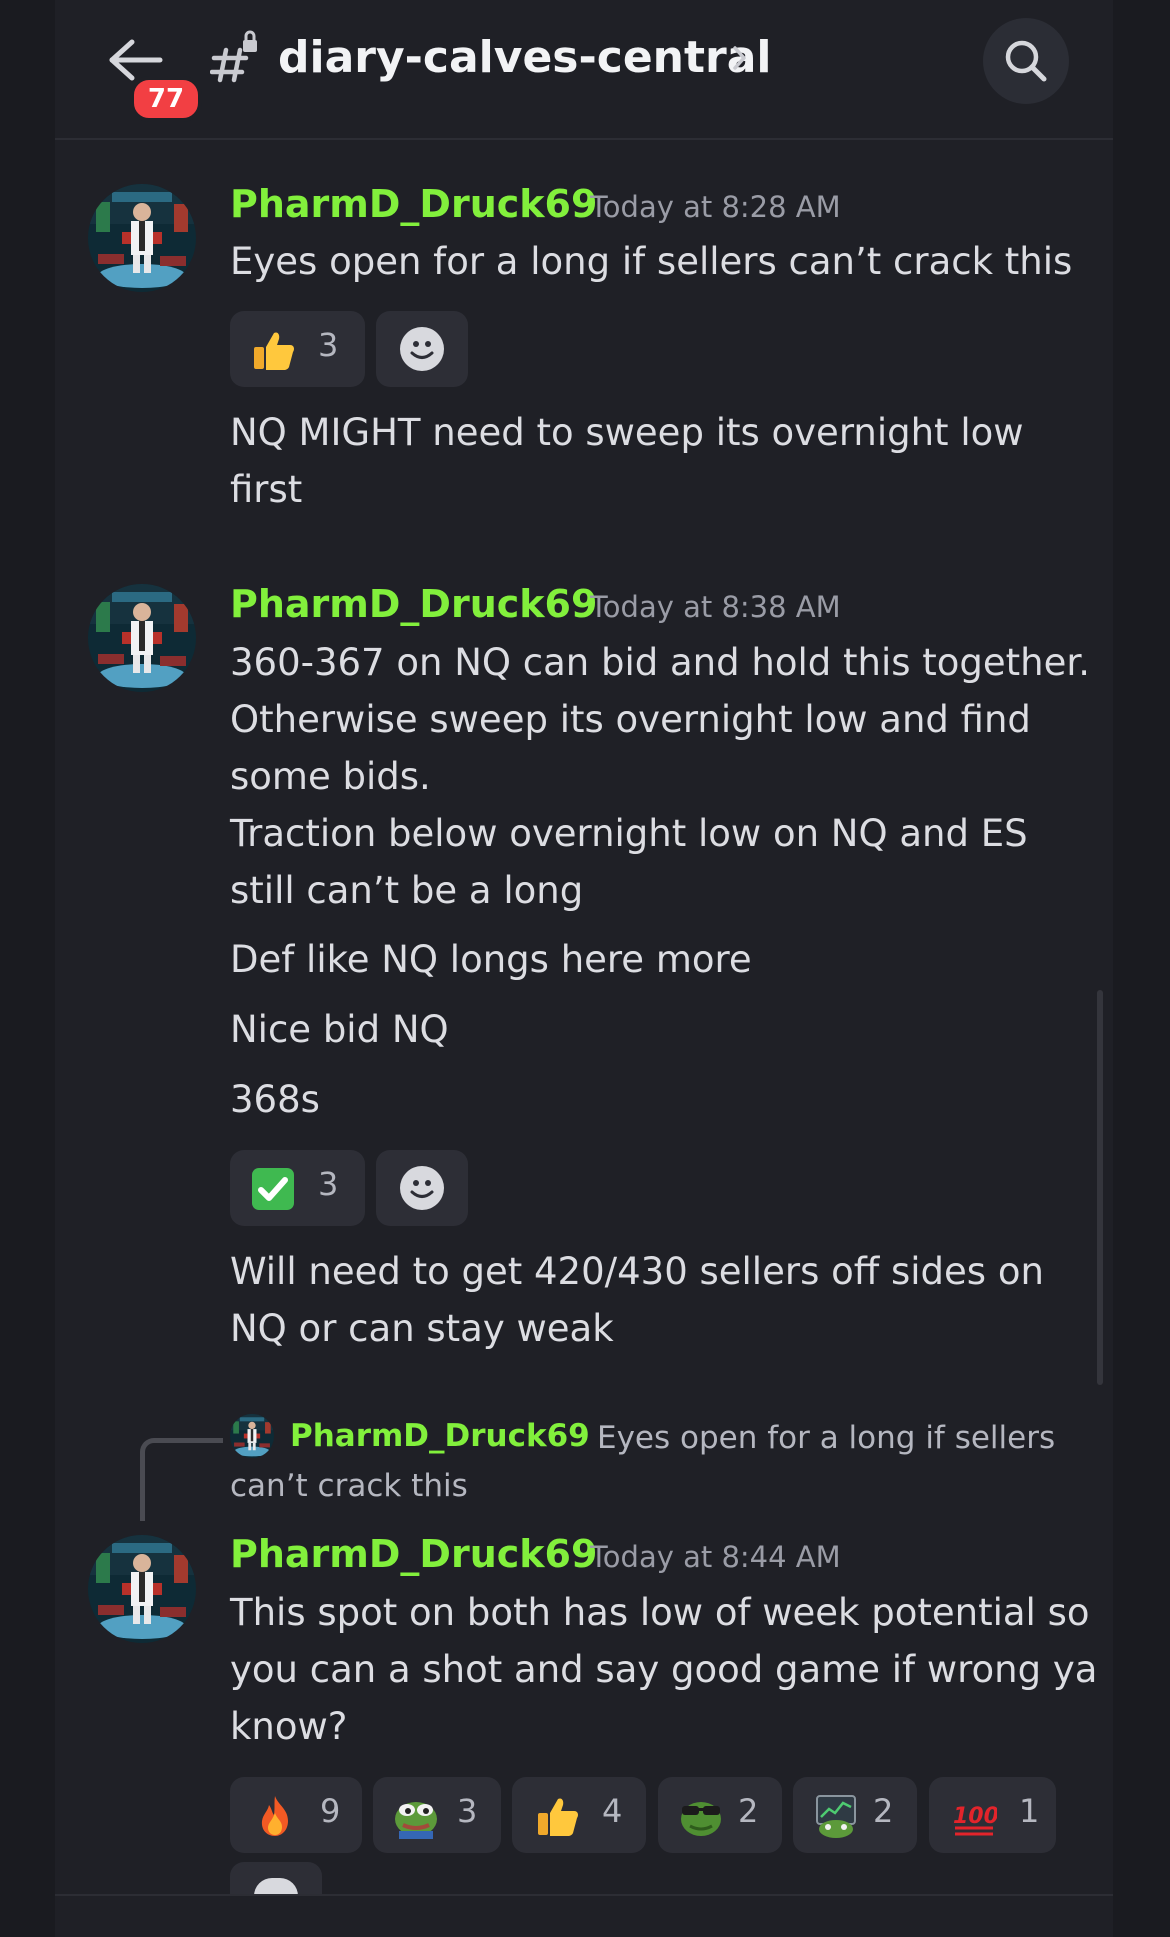  What do you see at coordinates (234, 57) in the screenshot?
I see `locked-hash-icon` at bounding box center [234, 57].